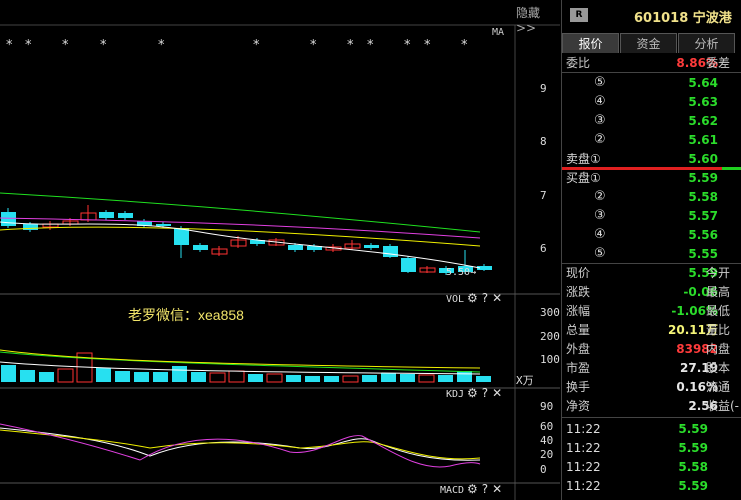  I want to click on stat-label: 涨跌, so click(578, 292).